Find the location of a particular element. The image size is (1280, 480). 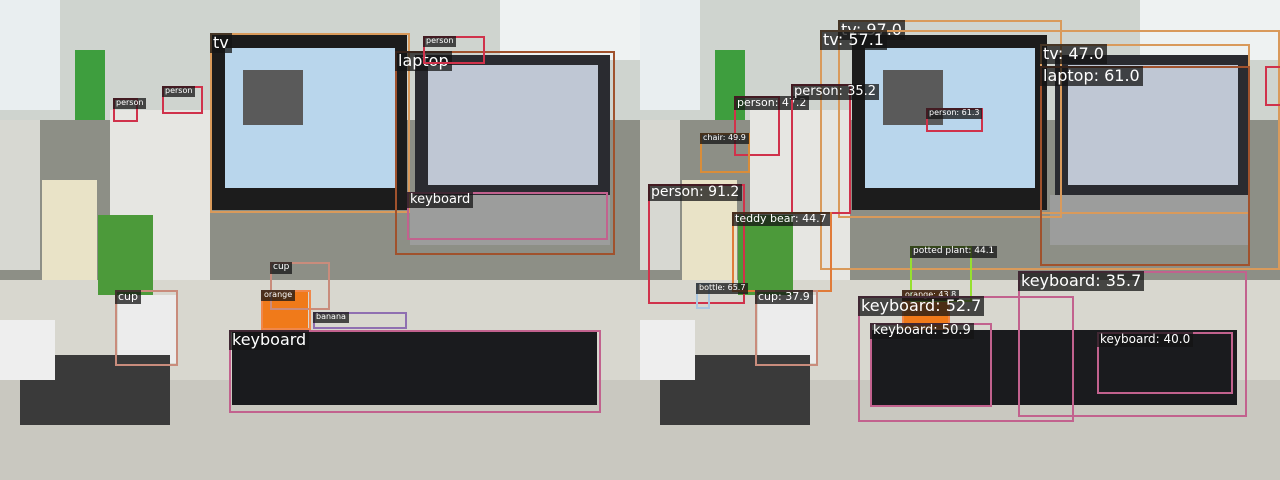

bottle-65-box: bottle: 65.7 is located at coordinates (722, 296).